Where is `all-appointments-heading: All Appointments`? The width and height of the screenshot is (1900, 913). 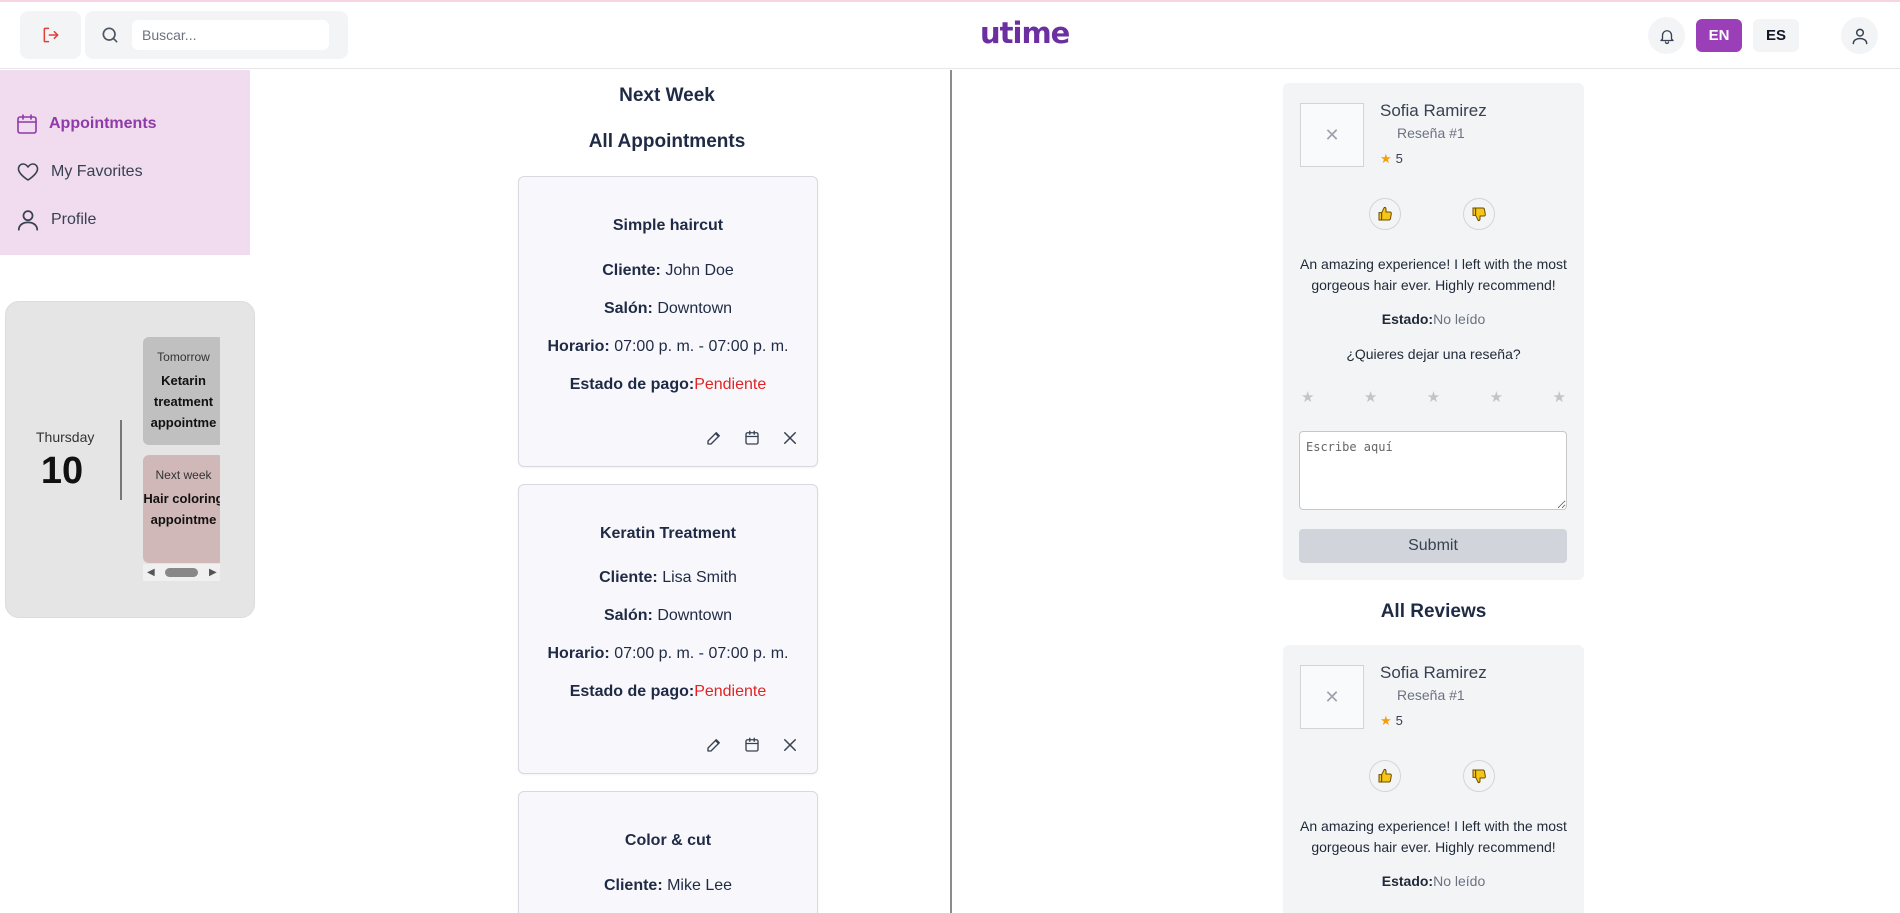
all-appointments-heading: All Appointments is located at coordinates (667, 141).